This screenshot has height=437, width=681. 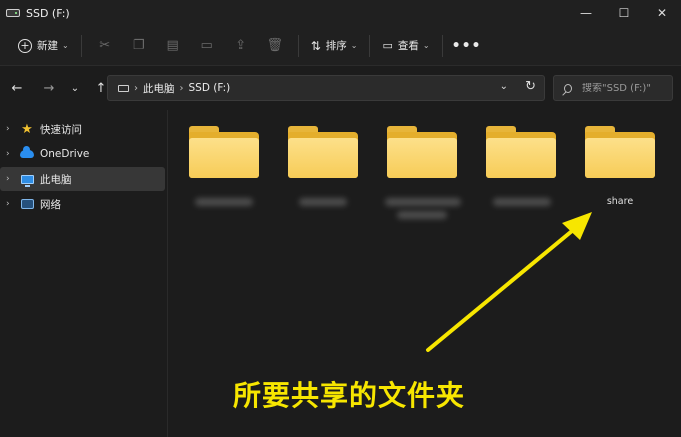 What do you see at coordinates (207, 46) in the screenshot?
I see `rename-icon: ▭` at bounding box center [207, 46].